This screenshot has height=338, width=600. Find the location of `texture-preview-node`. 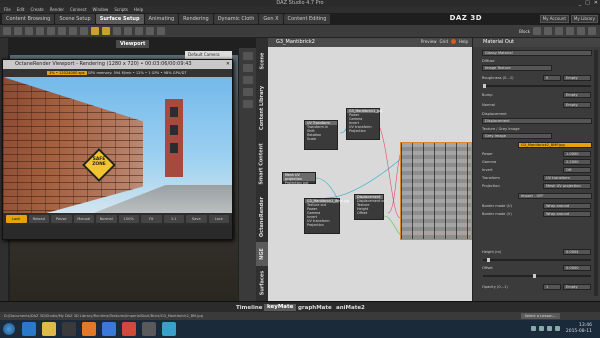

texture-preview-node is located at coordinates (436, 191).